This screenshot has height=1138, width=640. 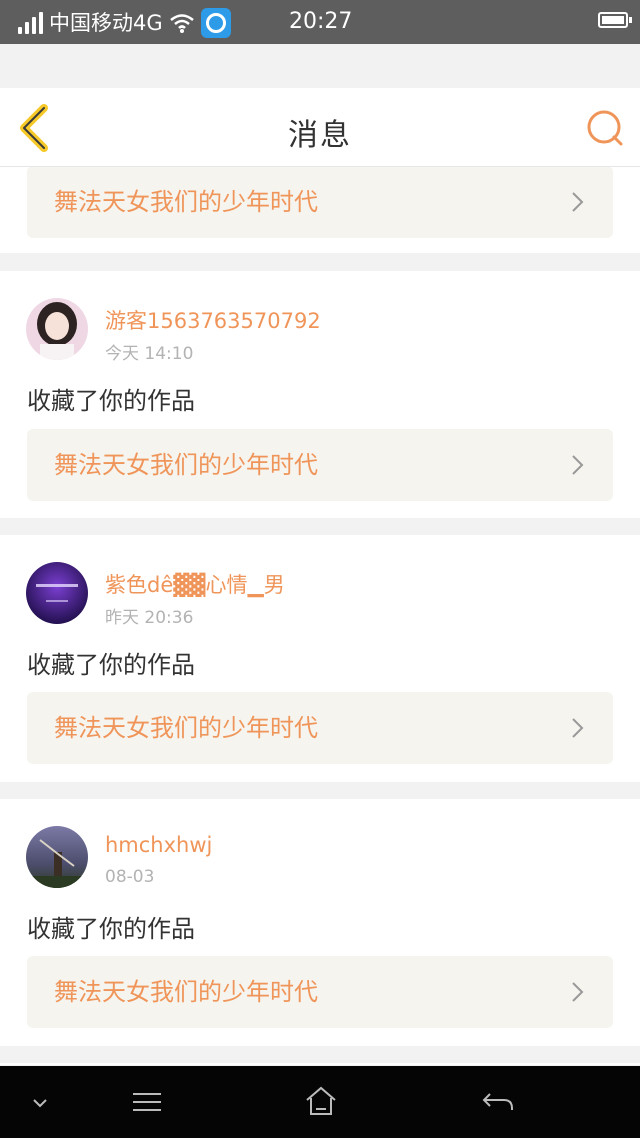 What do you see at coordinates (615, 20) in the screenshot?
I see `battery-icon` at bounding box center [615, 20].